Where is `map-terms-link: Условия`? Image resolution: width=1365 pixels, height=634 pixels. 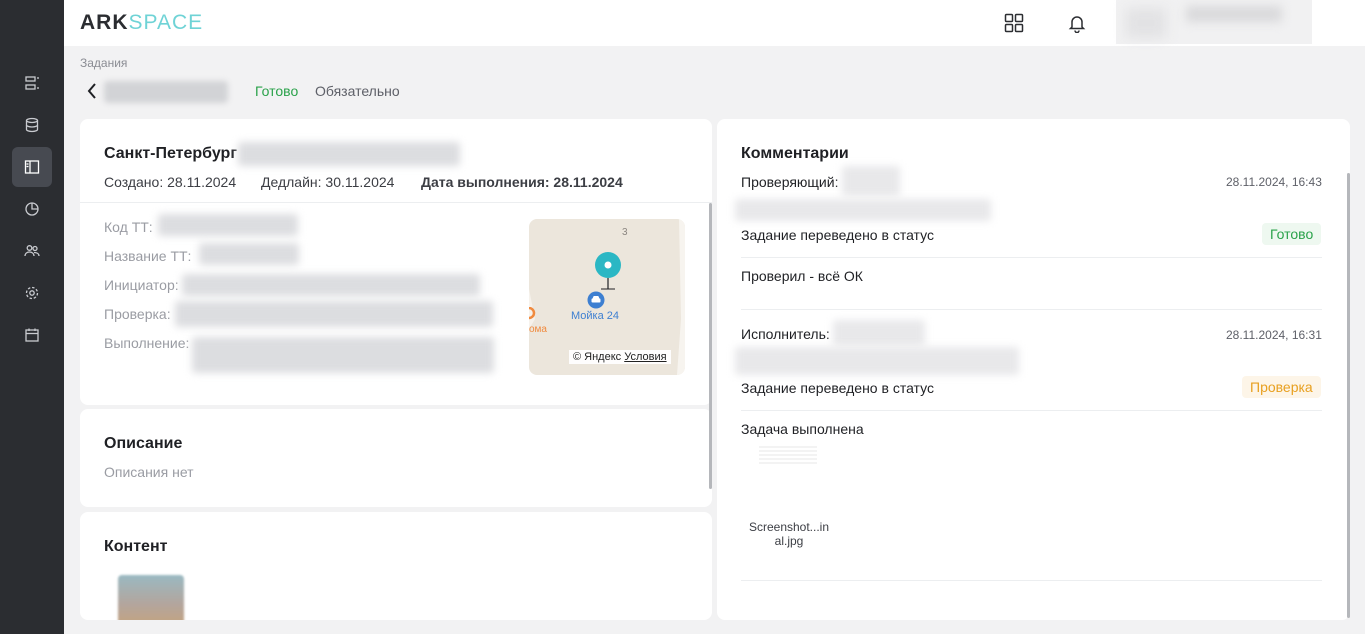
map-terms-link: Условия is located at coordinates (645, 357).